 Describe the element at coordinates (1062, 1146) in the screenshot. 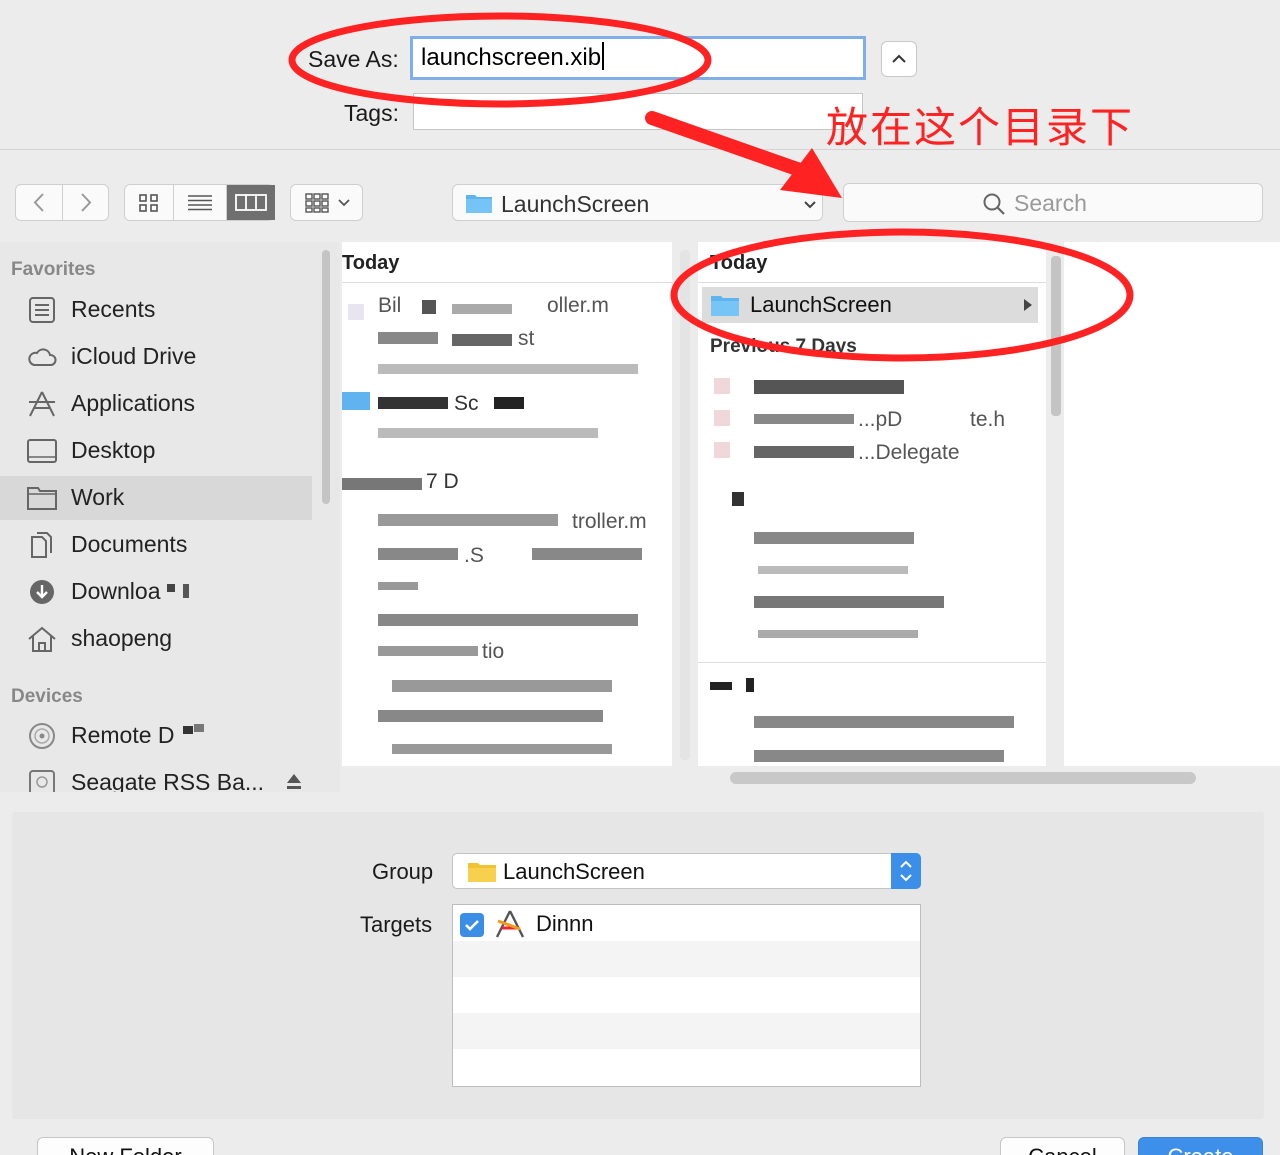

I see `cancel-button: Cancel` at that location.